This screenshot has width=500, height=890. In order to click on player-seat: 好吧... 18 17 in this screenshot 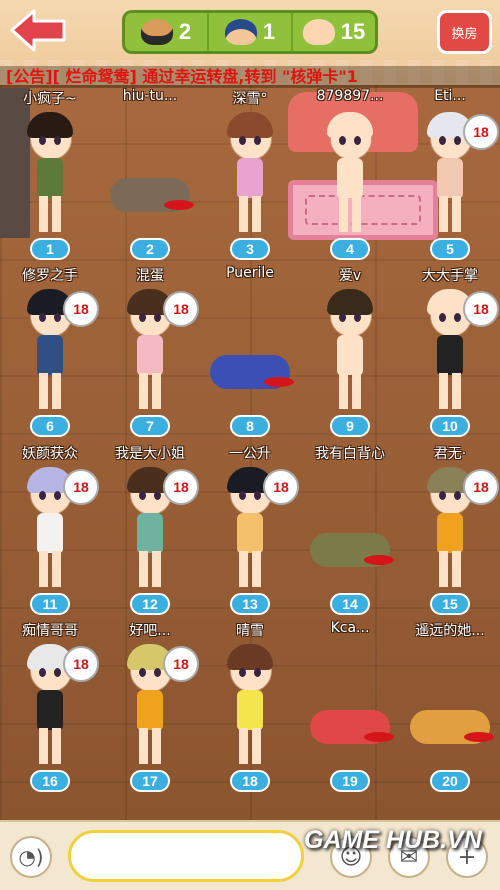, I will do `click(152, 706)`.